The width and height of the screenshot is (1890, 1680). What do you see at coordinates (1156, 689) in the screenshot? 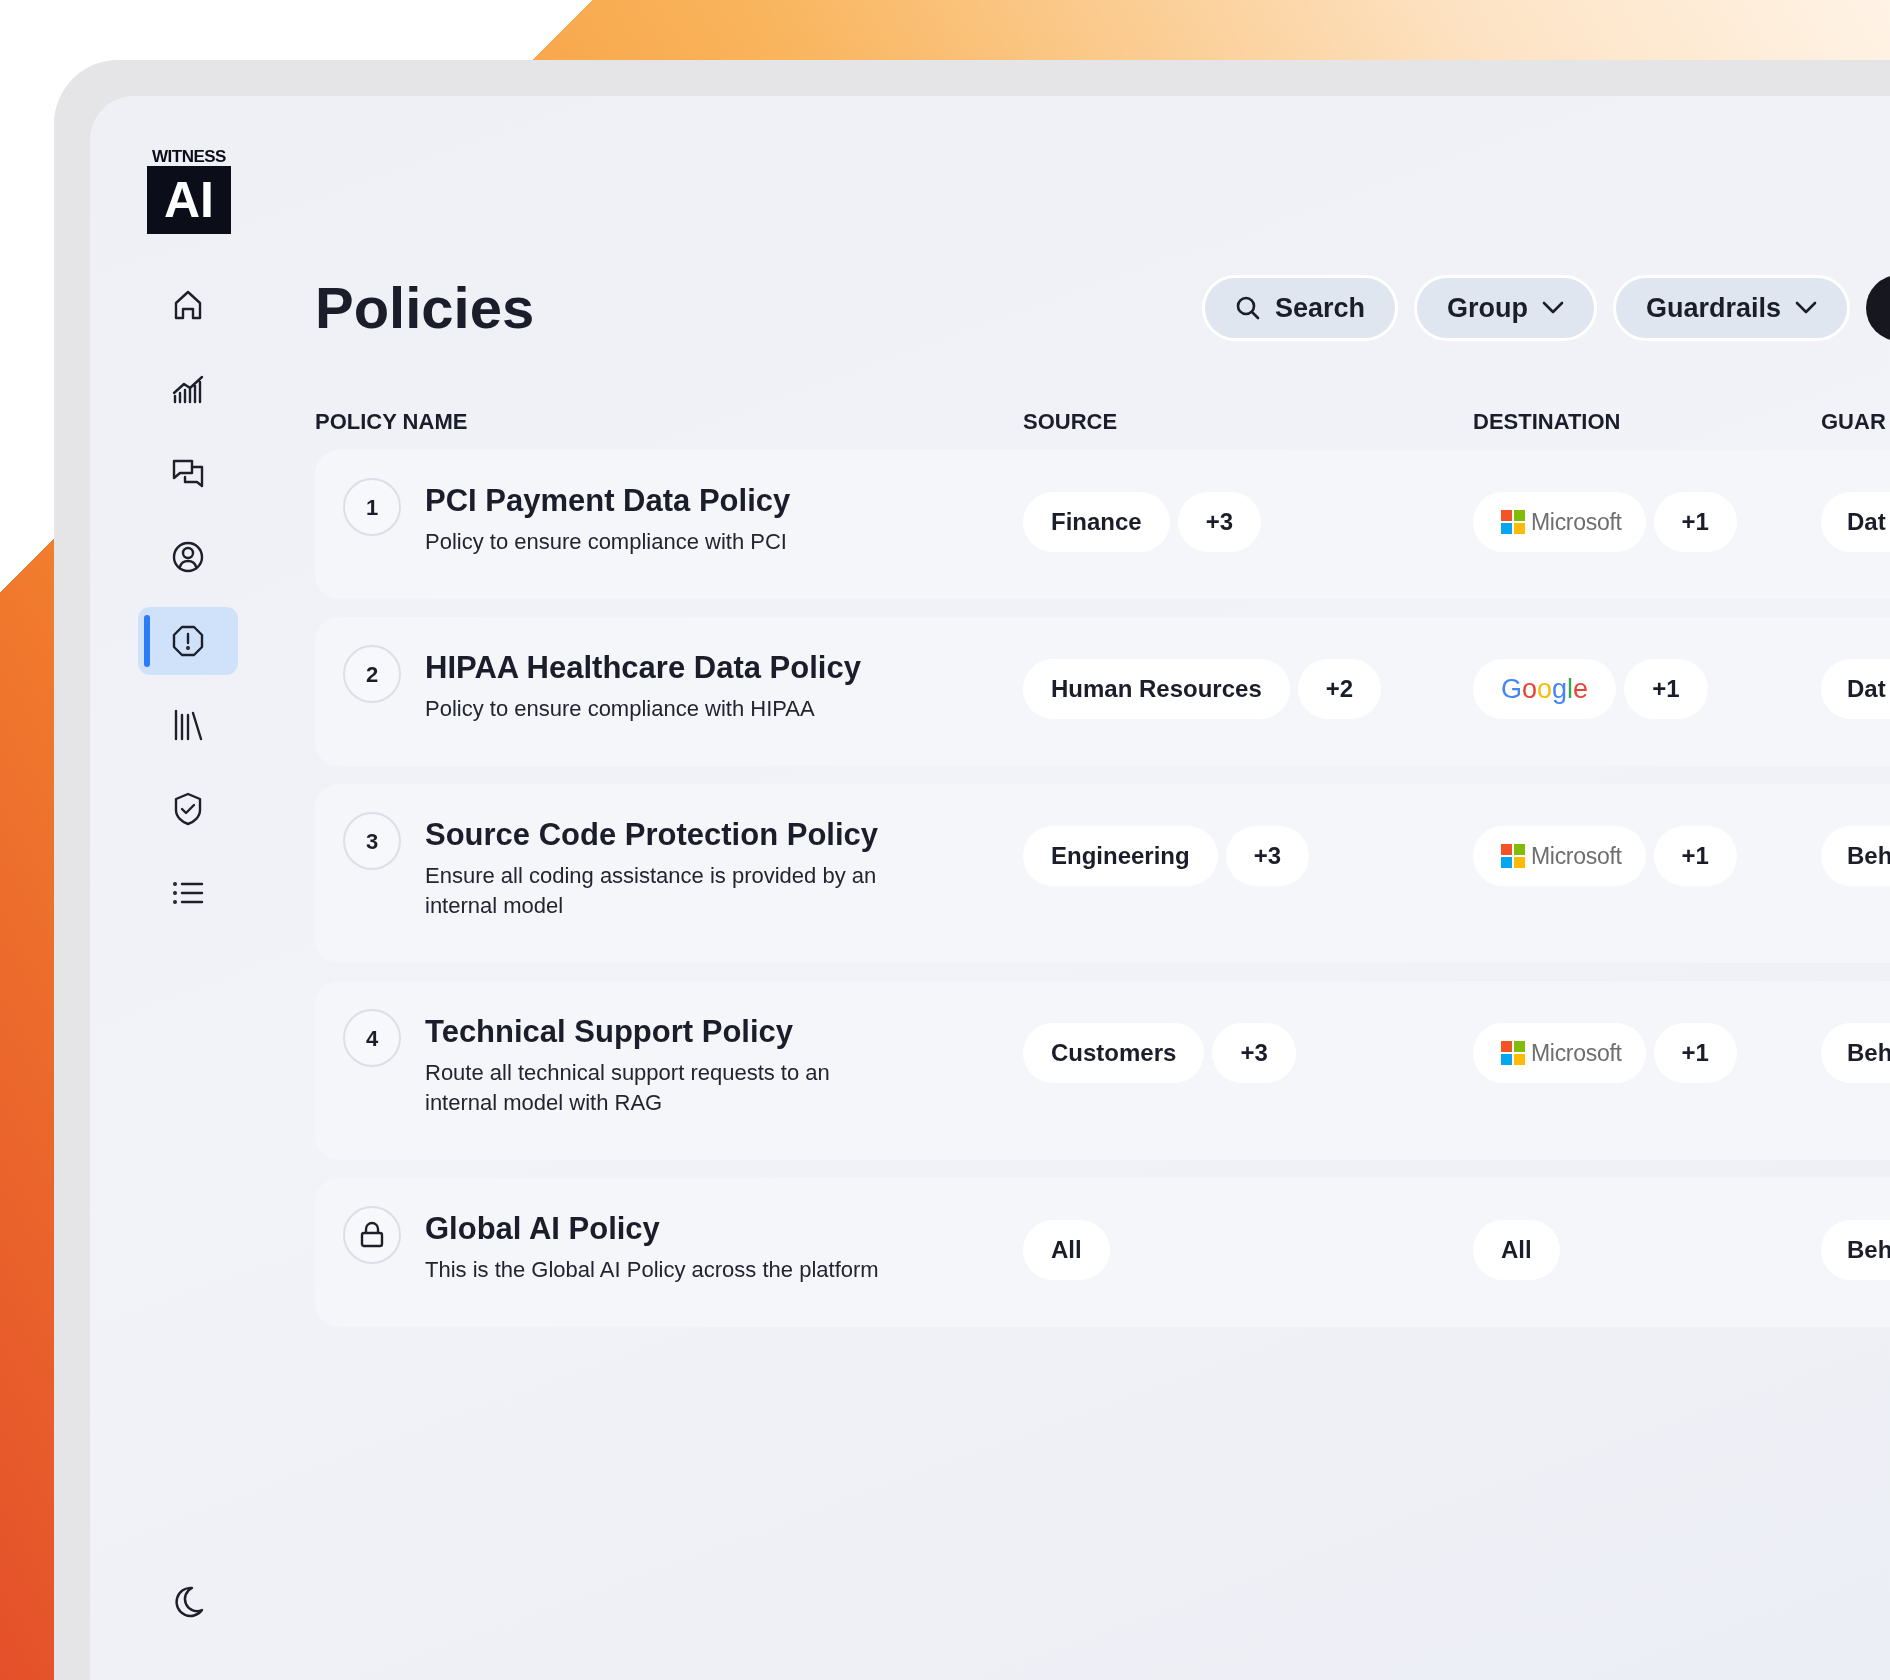
I see `source-tag: Human Resources` at bounding box center [1156, 689].